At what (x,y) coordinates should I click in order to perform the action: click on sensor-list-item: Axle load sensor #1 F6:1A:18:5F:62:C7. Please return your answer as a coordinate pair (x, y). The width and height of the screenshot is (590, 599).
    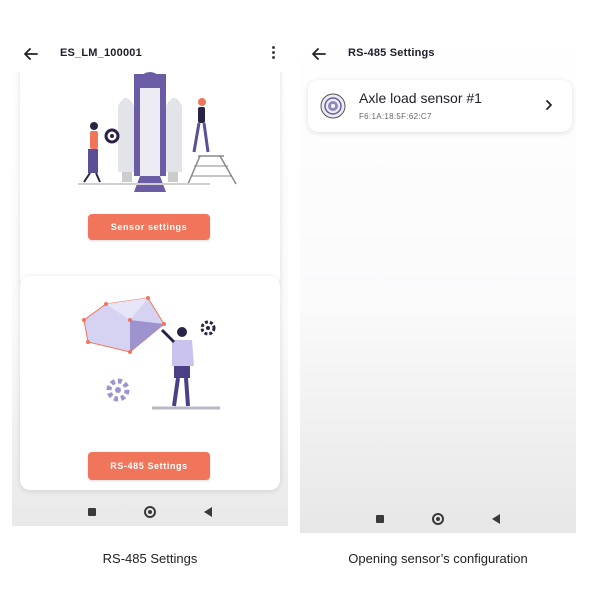
    Looking at the image, I should click on (440, 106).